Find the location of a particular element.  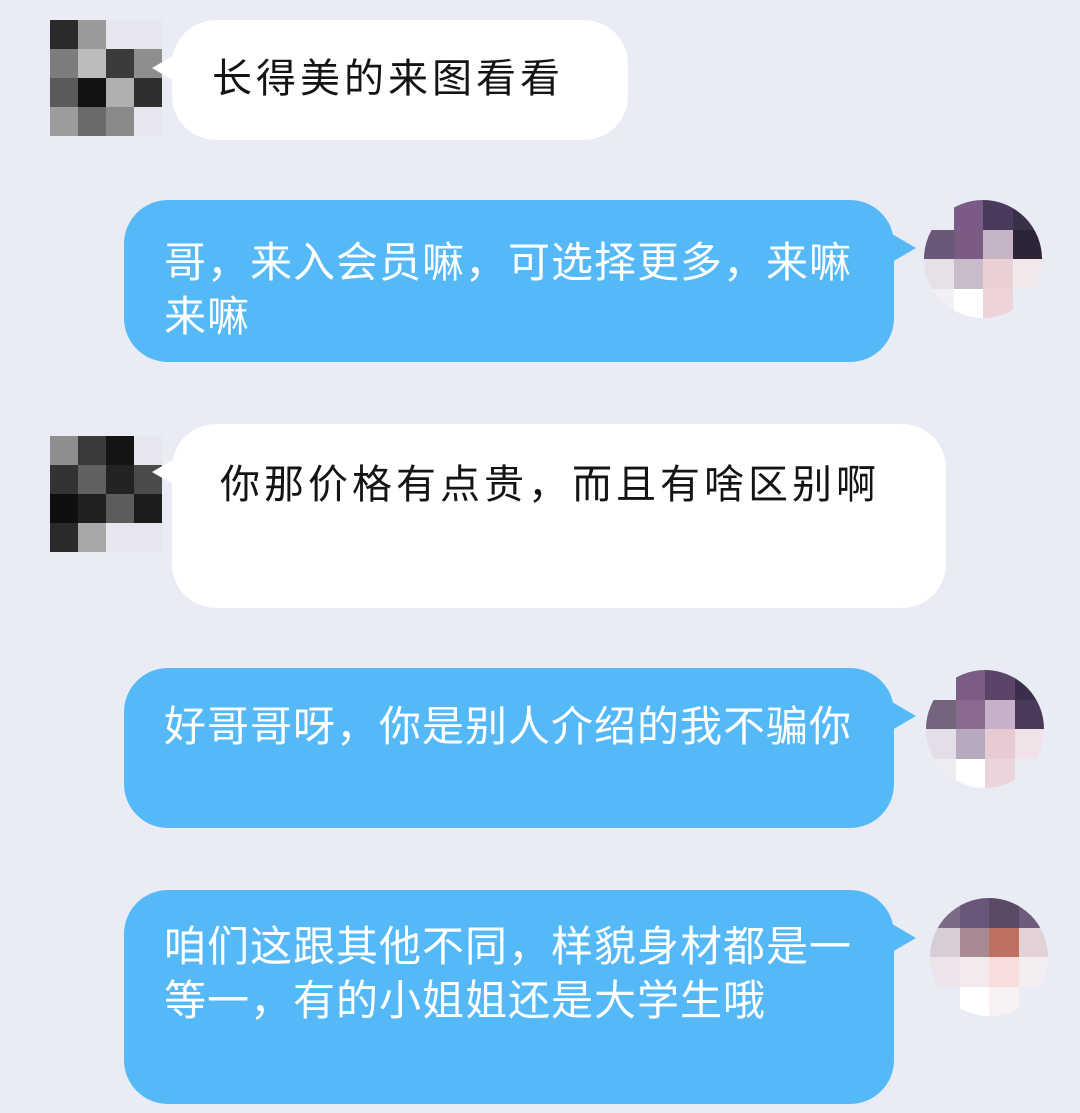

message-bubble-sent: 咱们这跟其他不同，样貌身材都是一等一，有的小姐姐还是大学生哦 is located at coordinates (520, 997).